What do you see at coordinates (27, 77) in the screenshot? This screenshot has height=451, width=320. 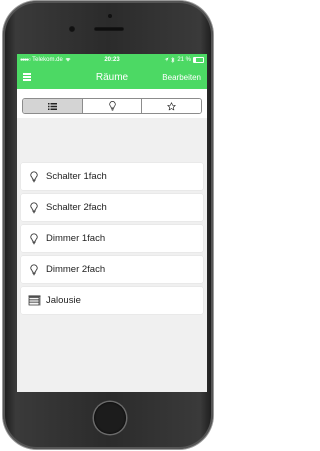 I see `hamburger-menu-icon` at bounding box center [27, 77].